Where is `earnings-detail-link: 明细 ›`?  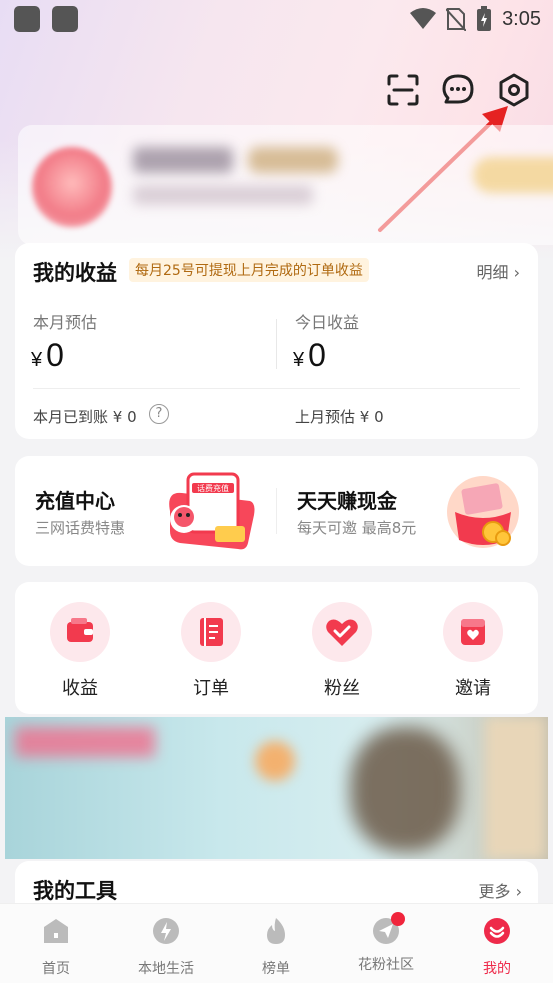
earnings-detail-link: 明细 › is located at coordinates (498, 271).